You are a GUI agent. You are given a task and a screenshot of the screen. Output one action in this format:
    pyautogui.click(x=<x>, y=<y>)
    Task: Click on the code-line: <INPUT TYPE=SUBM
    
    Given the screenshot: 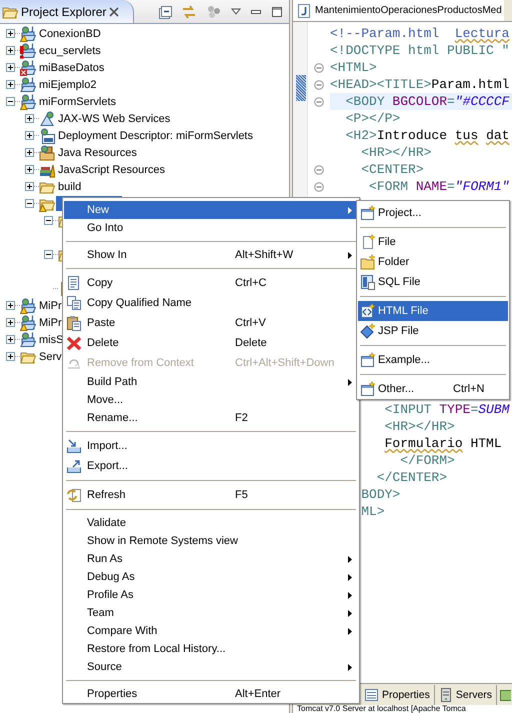 What is the action you would take?
    pyautogui.click(x=447, y=409)
    